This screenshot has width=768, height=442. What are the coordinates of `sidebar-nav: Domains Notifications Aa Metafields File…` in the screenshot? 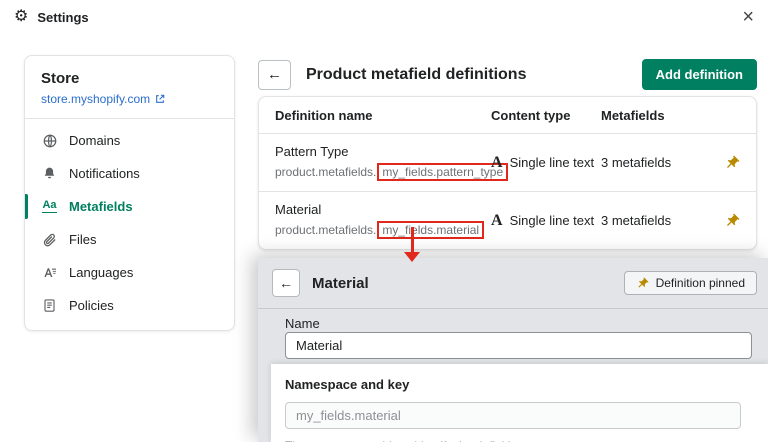 It's located at (129, 220).